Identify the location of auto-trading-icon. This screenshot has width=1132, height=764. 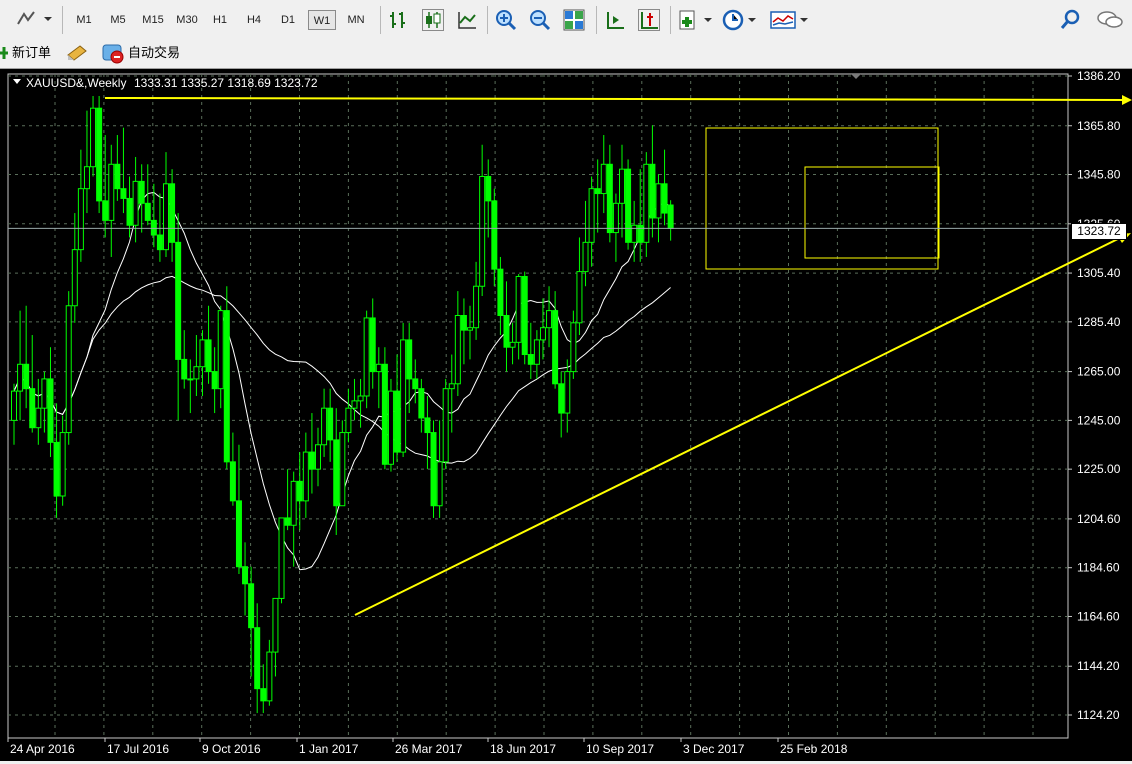
(113, 53).